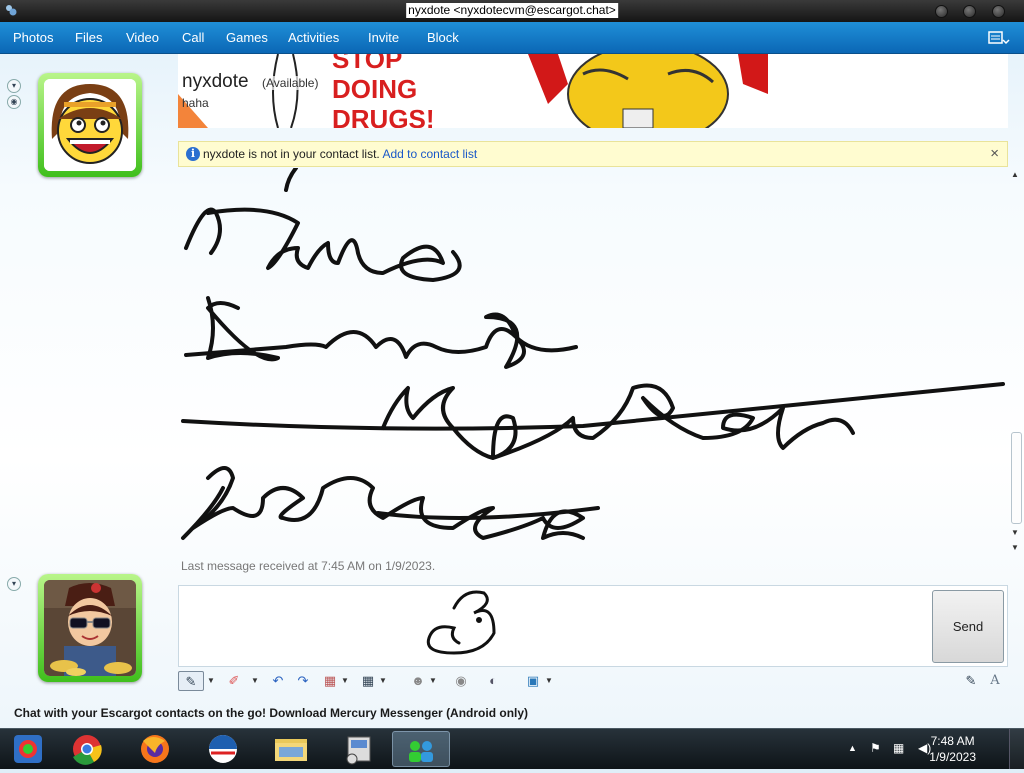 Image resolution: width=1024 pixels, height=773 pixels. Describe the element at coordinates (290, 83) in the screenshot. I see `contact-status: (Available)` at that location.